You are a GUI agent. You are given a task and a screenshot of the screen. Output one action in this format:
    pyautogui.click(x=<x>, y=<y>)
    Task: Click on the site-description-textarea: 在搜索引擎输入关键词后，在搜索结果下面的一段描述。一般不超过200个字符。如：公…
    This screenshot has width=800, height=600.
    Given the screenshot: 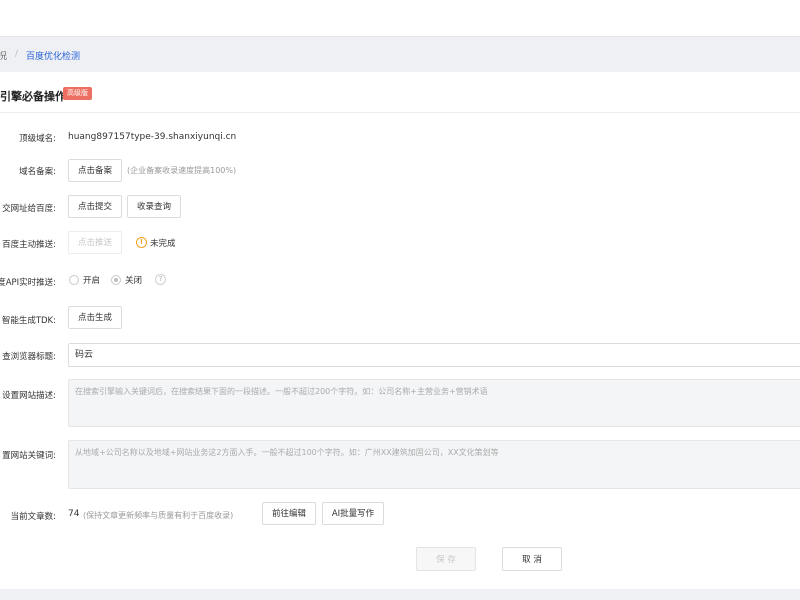 What is the action you would take?
    pyautogui.click(x=434, y=403)
    